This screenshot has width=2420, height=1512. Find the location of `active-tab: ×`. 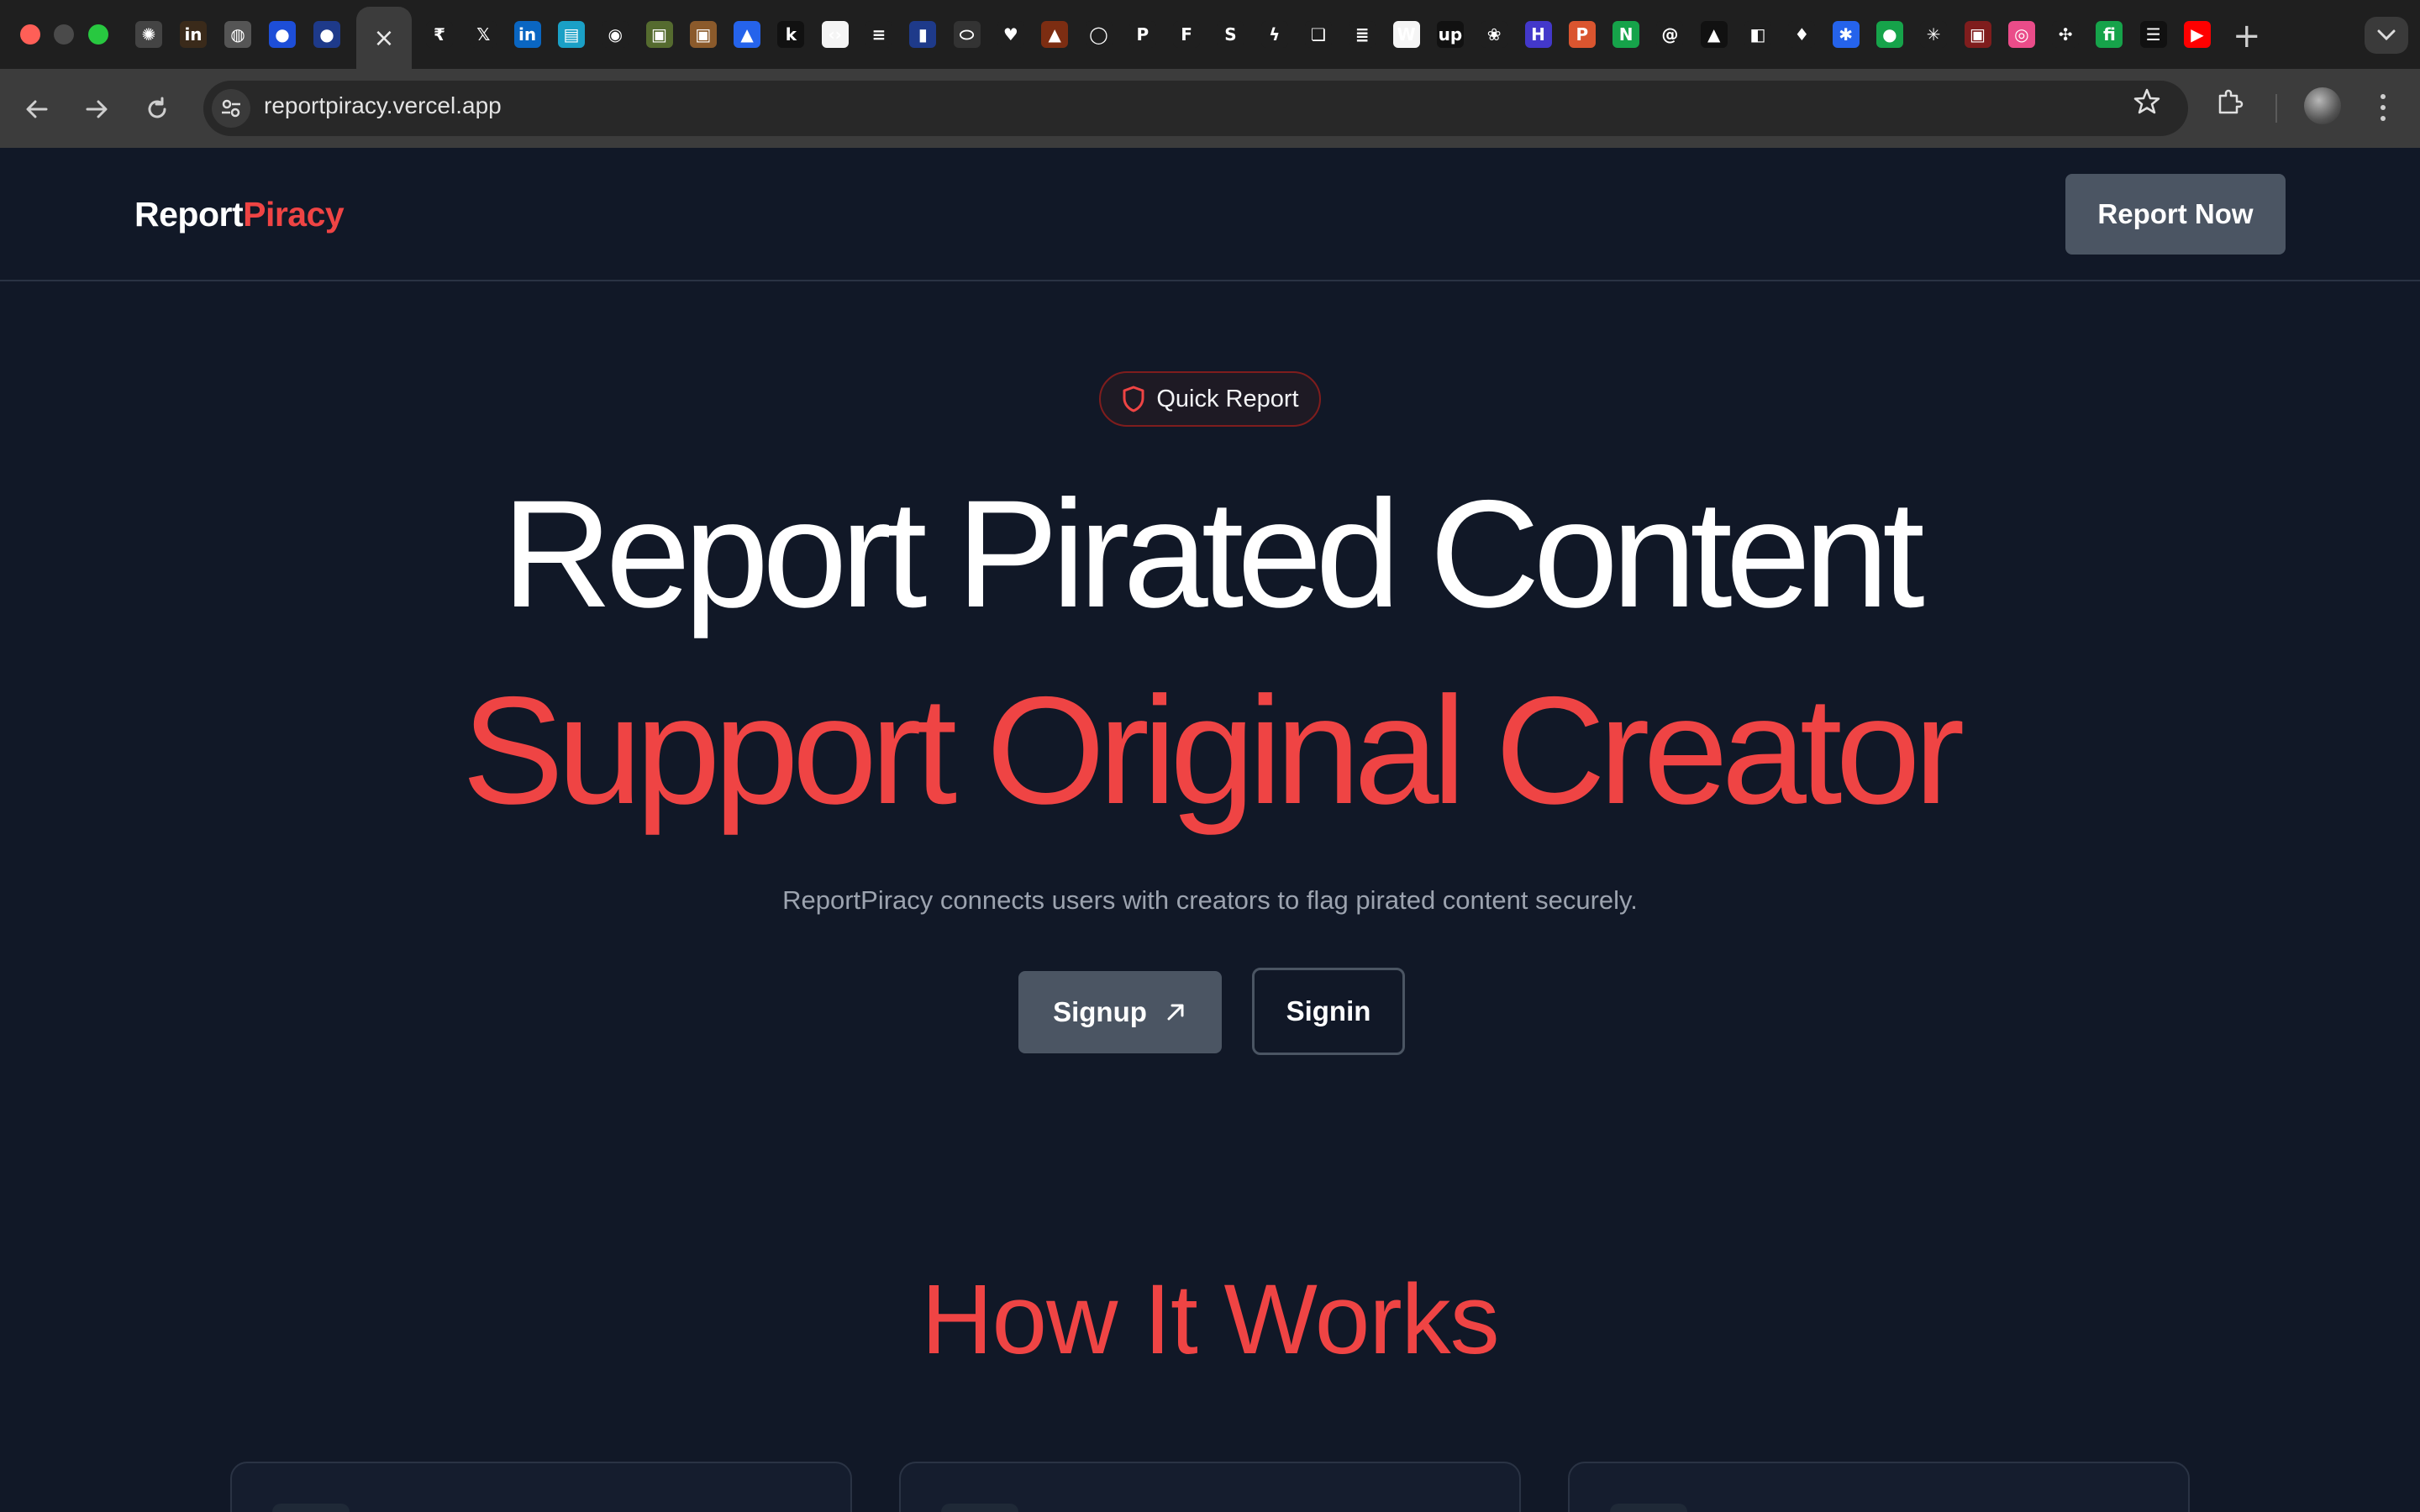

active-tab: × is located at coordinates (384, 38).